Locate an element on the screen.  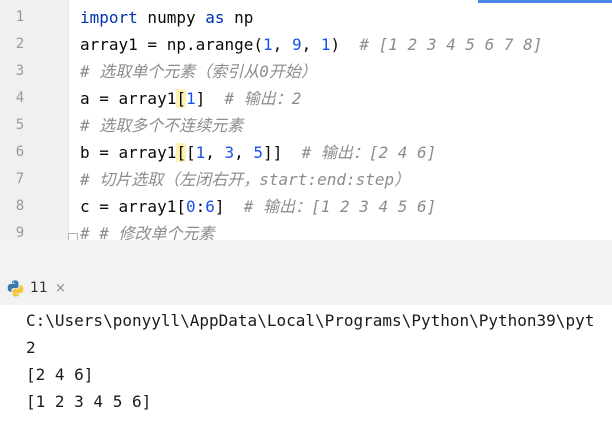
console-line: 2 is located at coordinates (31, 347).